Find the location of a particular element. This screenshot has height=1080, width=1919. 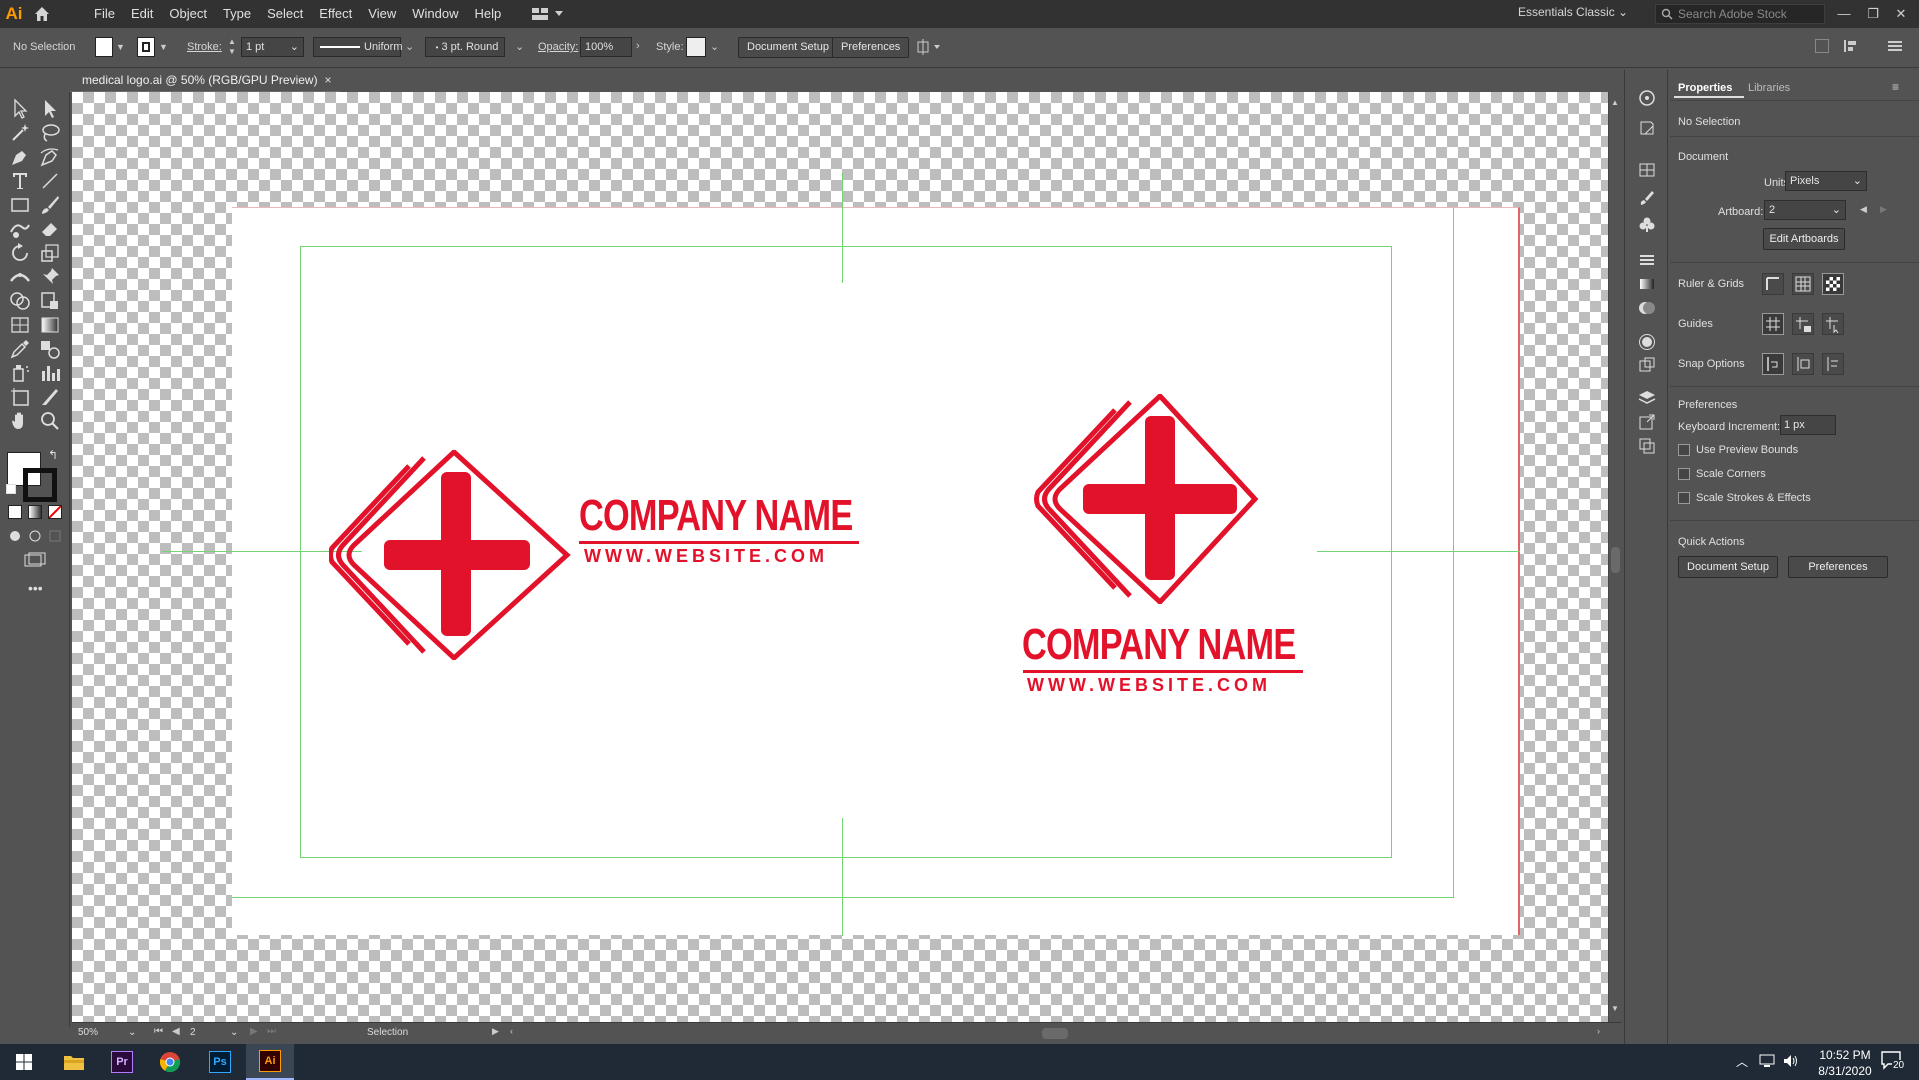

network-icon is located at coordinates (1767, 1062).